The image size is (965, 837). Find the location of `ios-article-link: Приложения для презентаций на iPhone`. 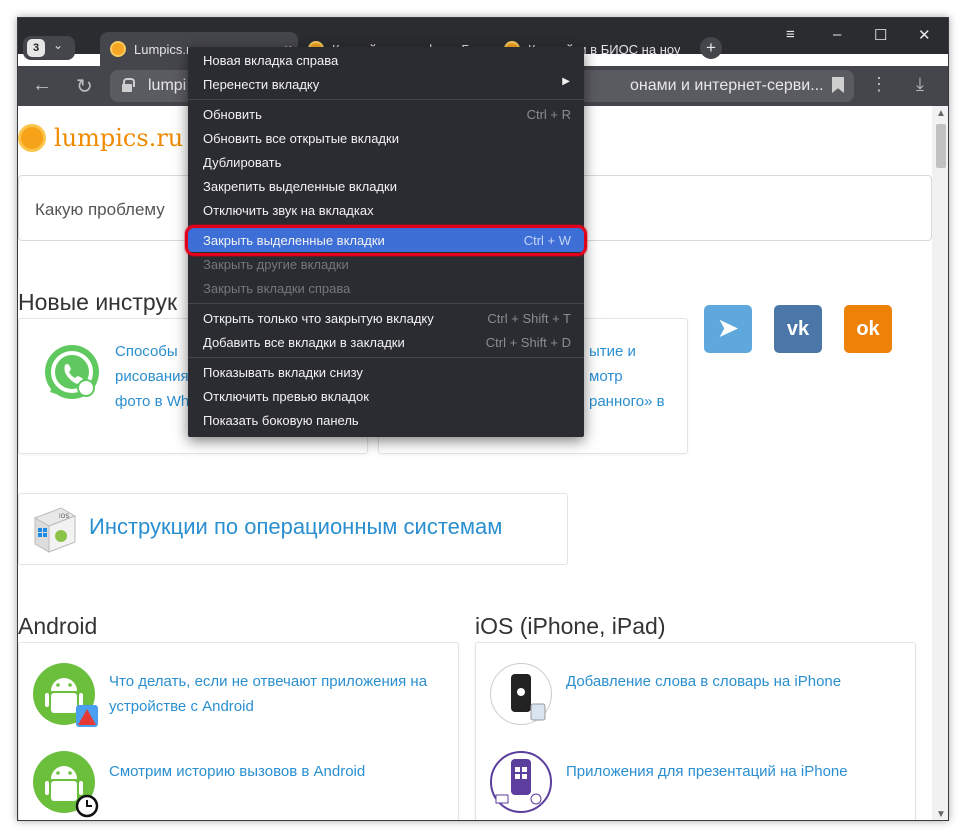

ios-article-link: Приложения для презентаций на iPhone is located at coordinates (707, 771).